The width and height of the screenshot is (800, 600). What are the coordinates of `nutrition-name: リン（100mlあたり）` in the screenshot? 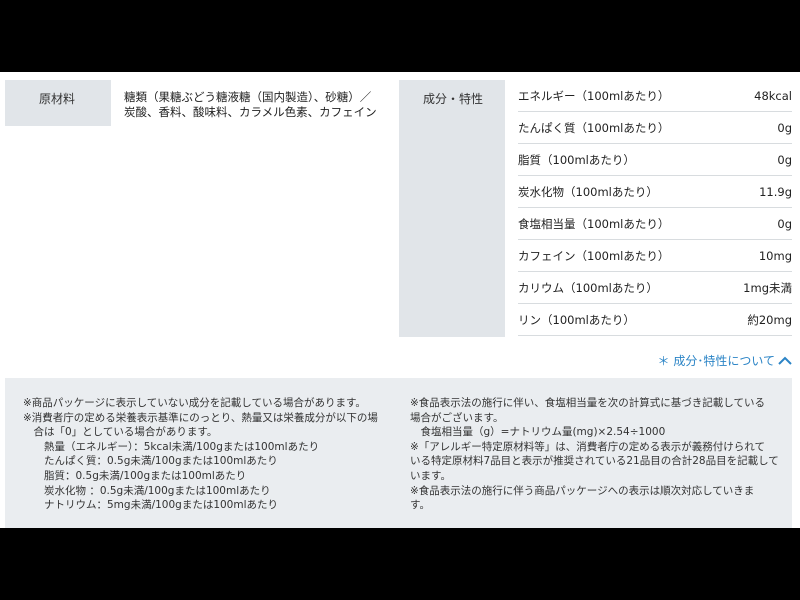 It's located at (576, 319).